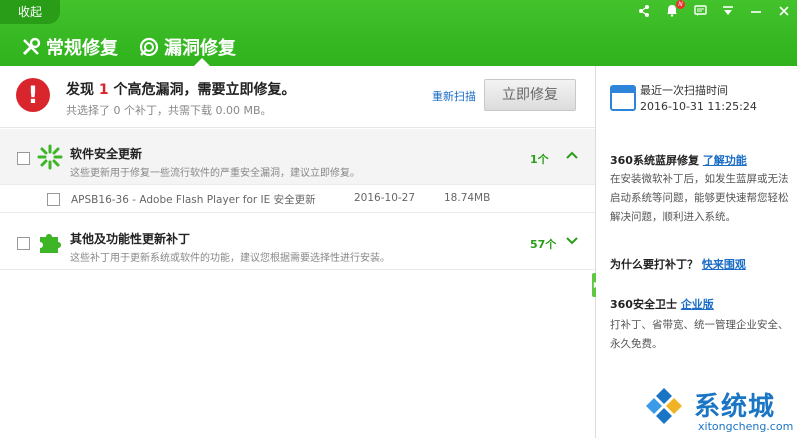 The height and width of the screenshot is (438, 797). I want to click on come-look-link: 快来围观, so click(724, 264).